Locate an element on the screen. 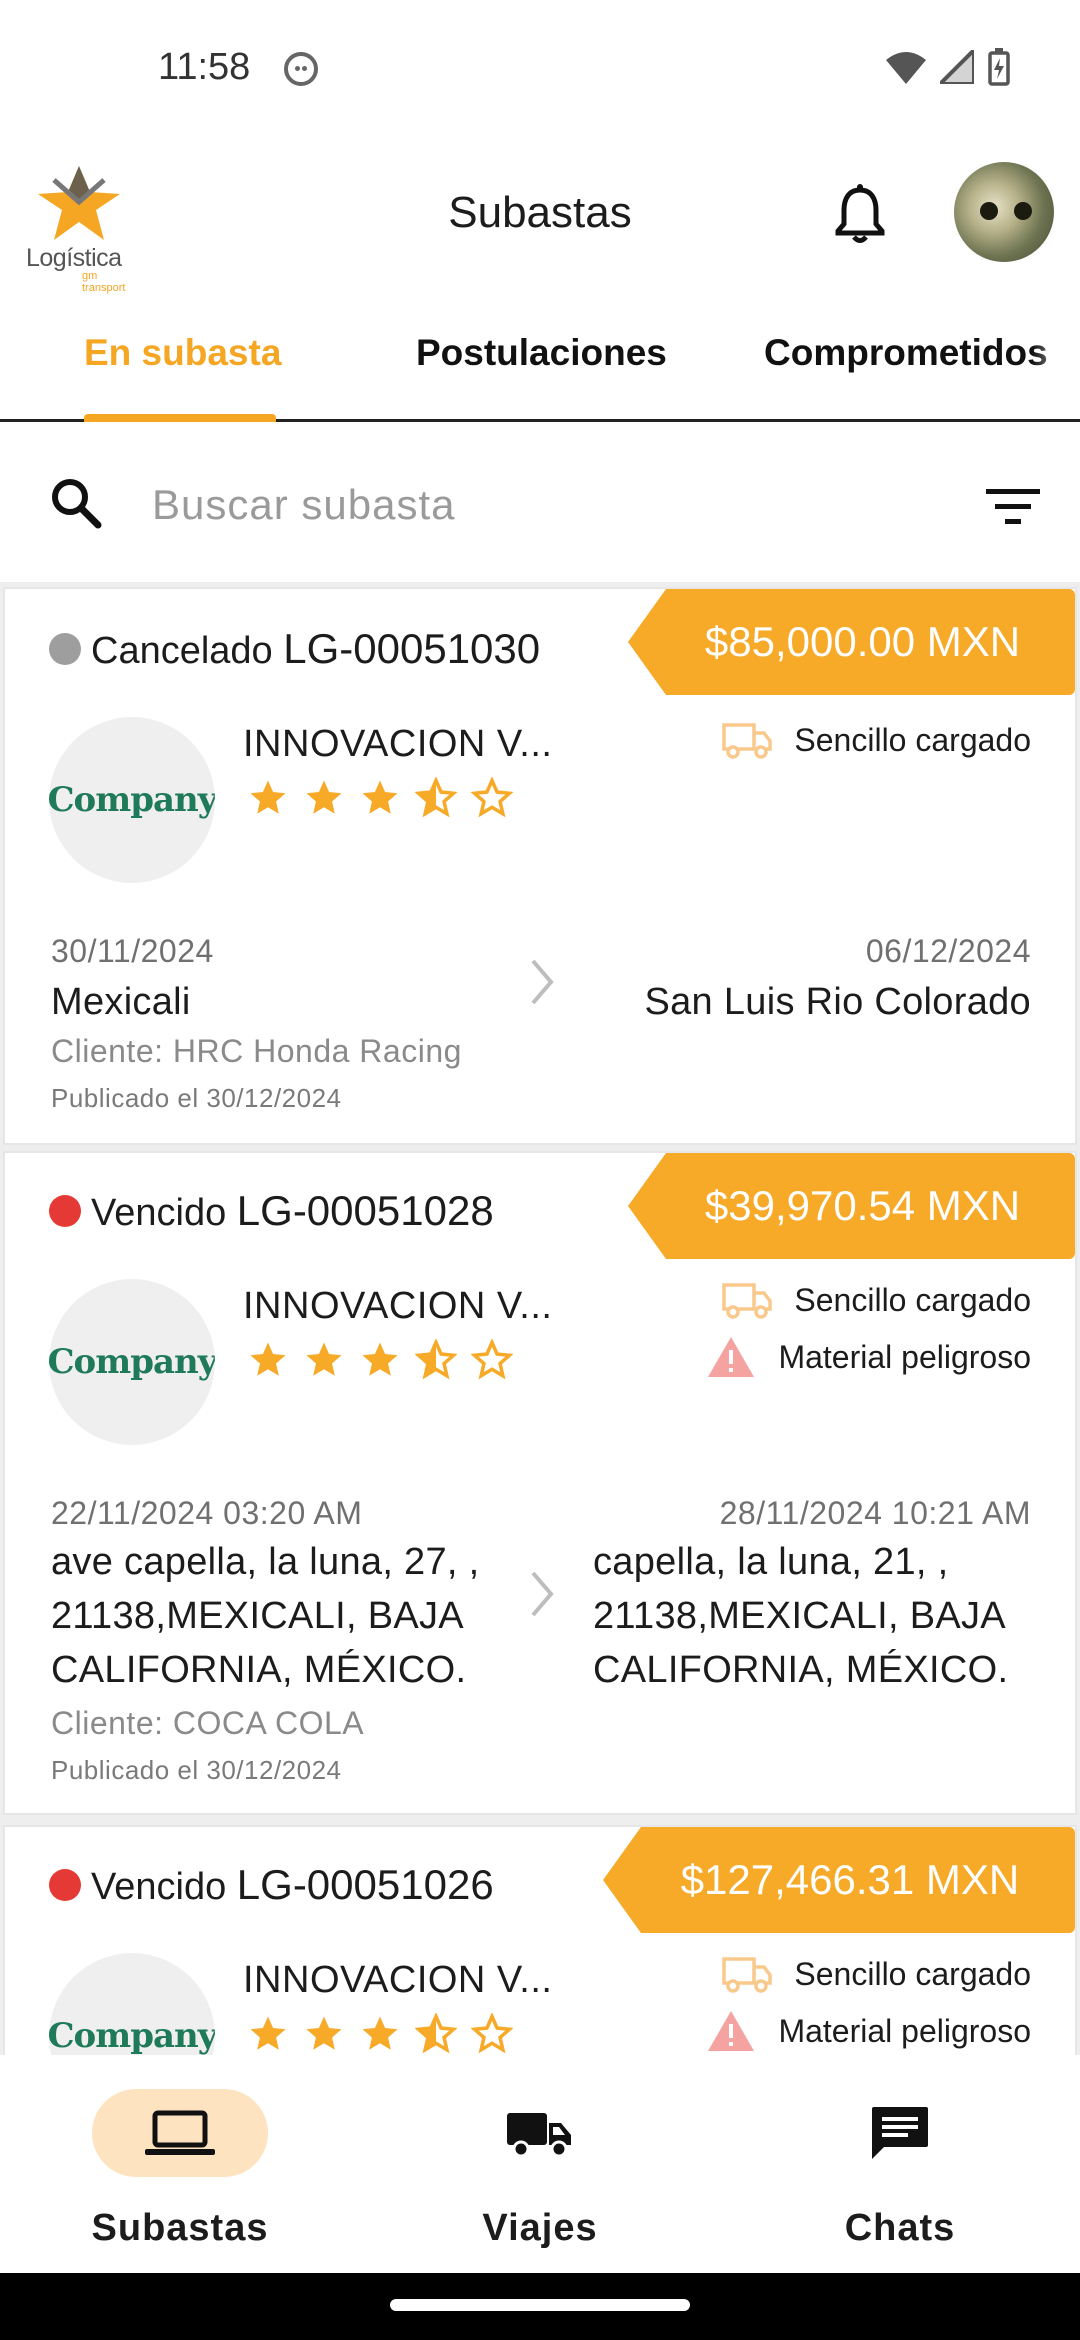  nav-label-viajes: Viajes is located at coordinates (540, 2228).